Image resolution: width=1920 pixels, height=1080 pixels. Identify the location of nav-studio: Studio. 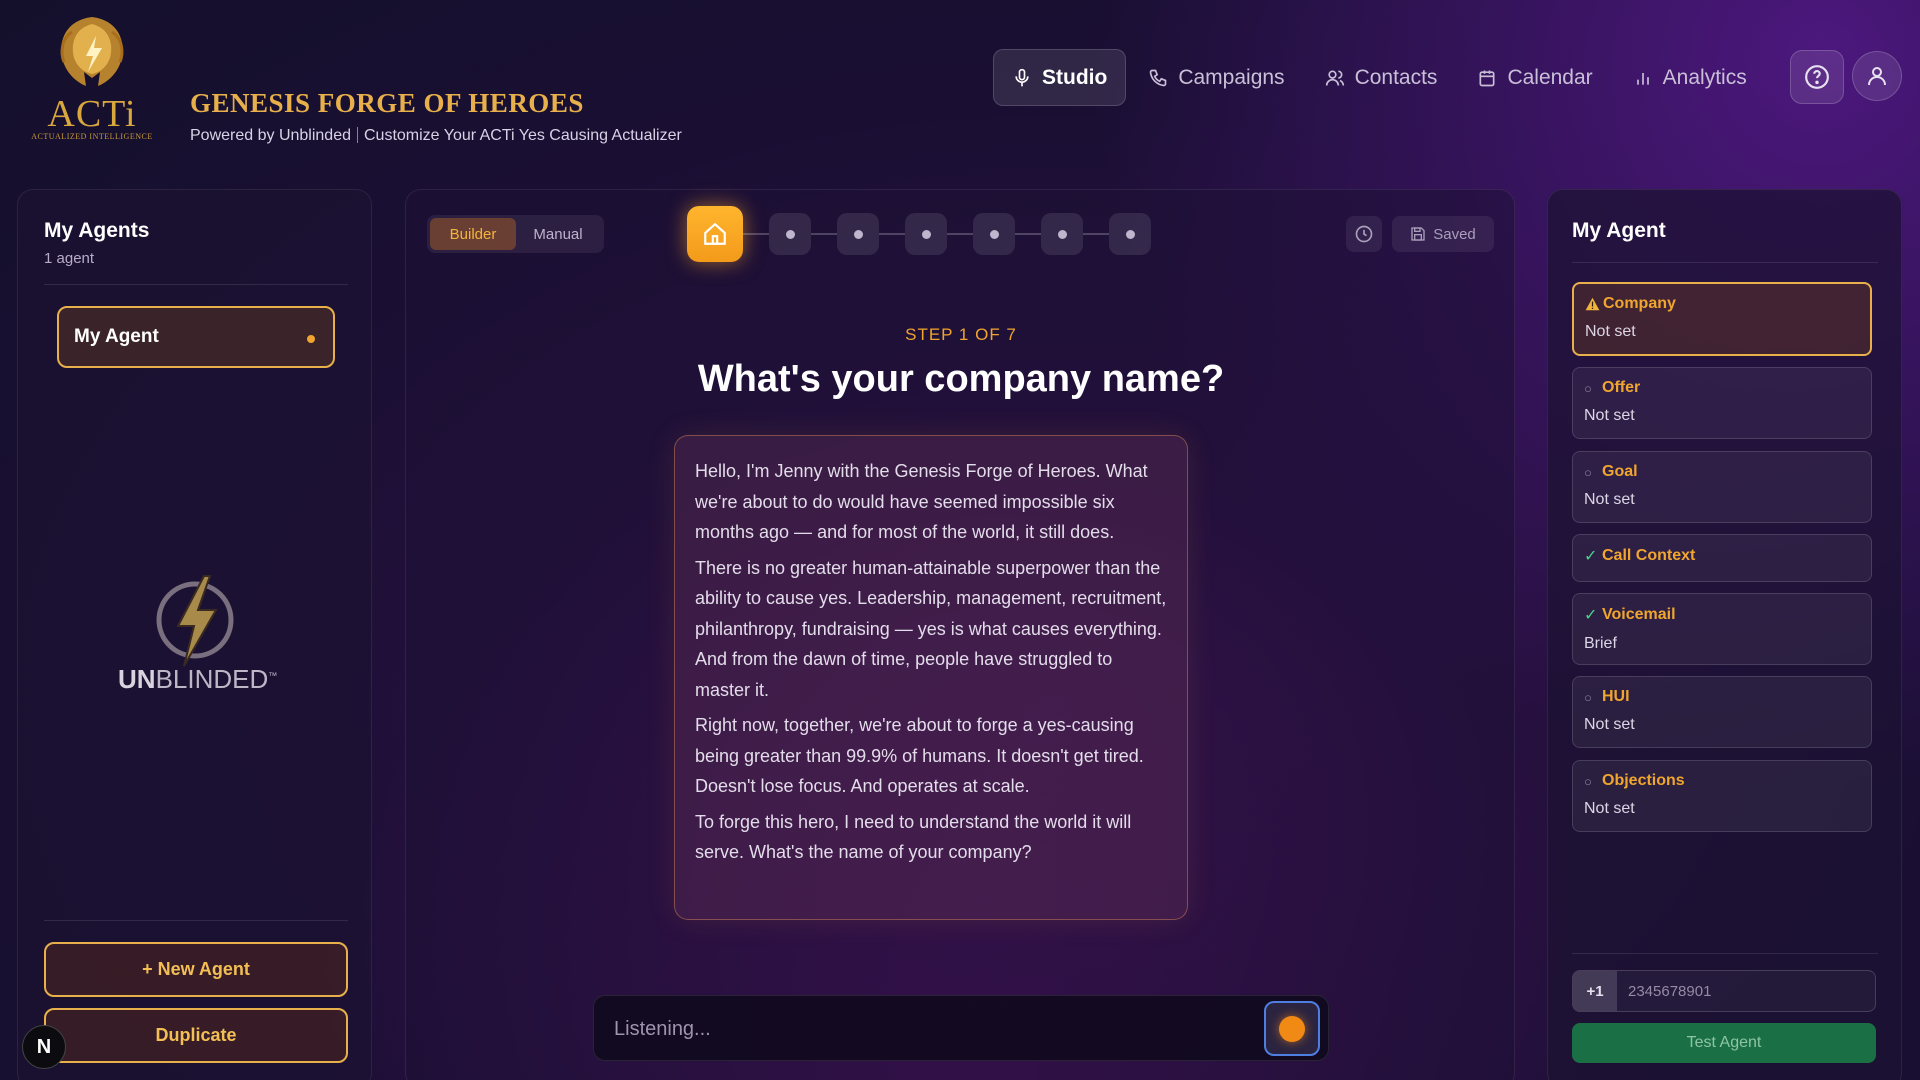
(1060, 77).